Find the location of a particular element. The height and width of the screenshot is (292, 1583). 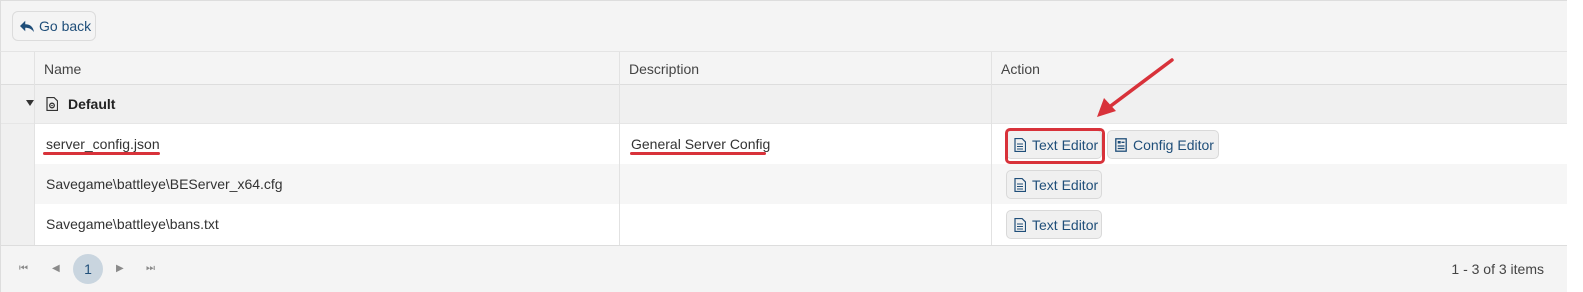

grid-header: Name Description Action is located at coordinates (784, 68).